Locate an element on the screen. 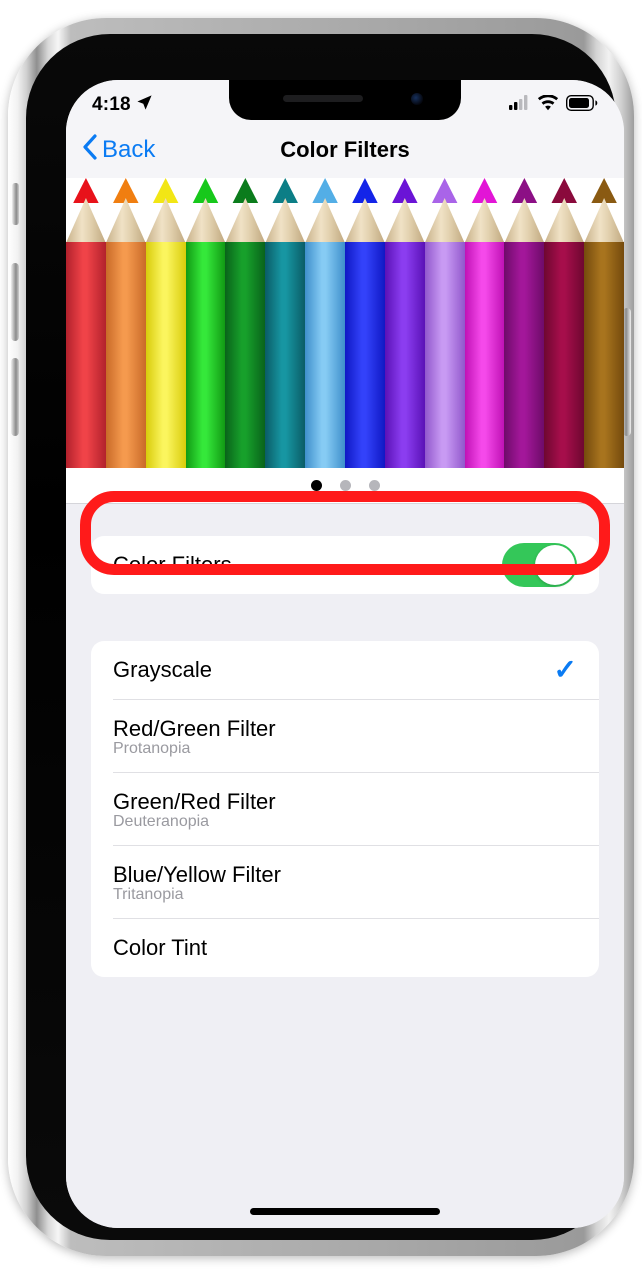 Image resolution: width=642 pixels, height=1274 pixels. status-bar-right is located at coordinates (553, 101).